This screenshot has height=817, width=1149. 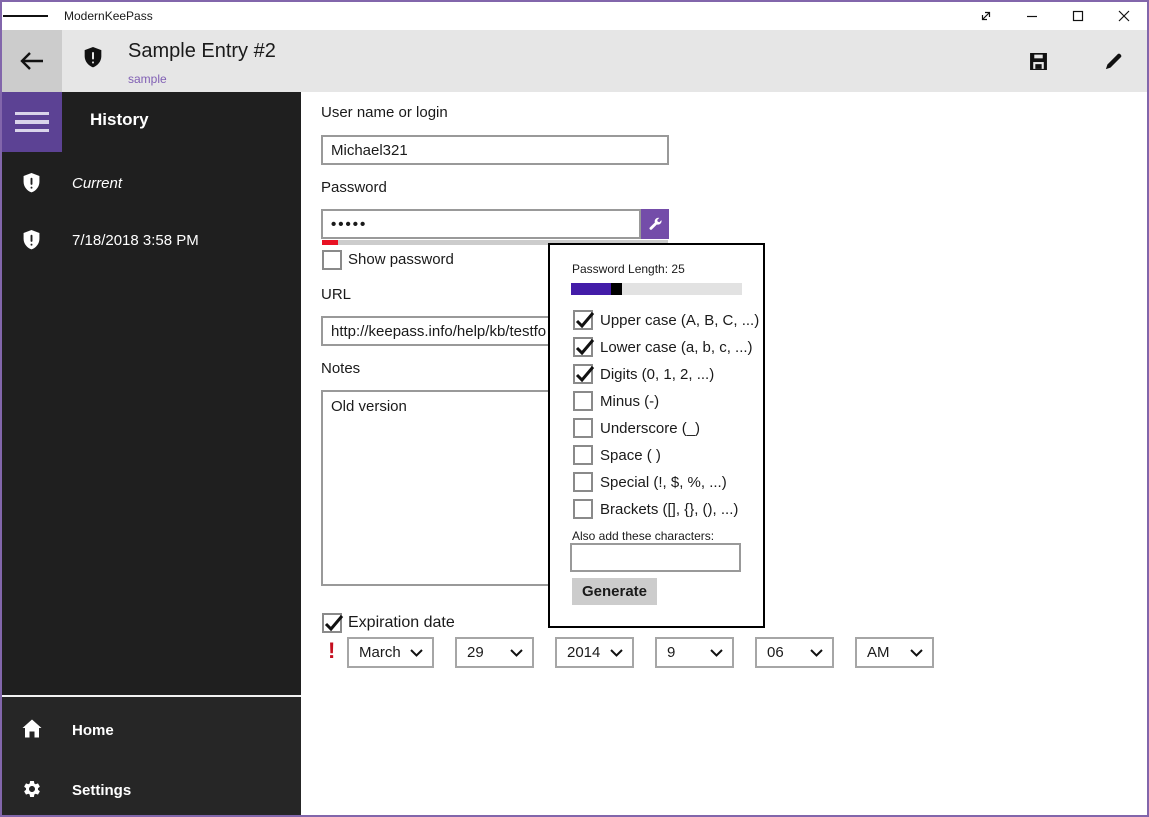 What do you see at coordinates (495, 150) in the screenshot?
I see `username-input` at bounding box center [495, 150].